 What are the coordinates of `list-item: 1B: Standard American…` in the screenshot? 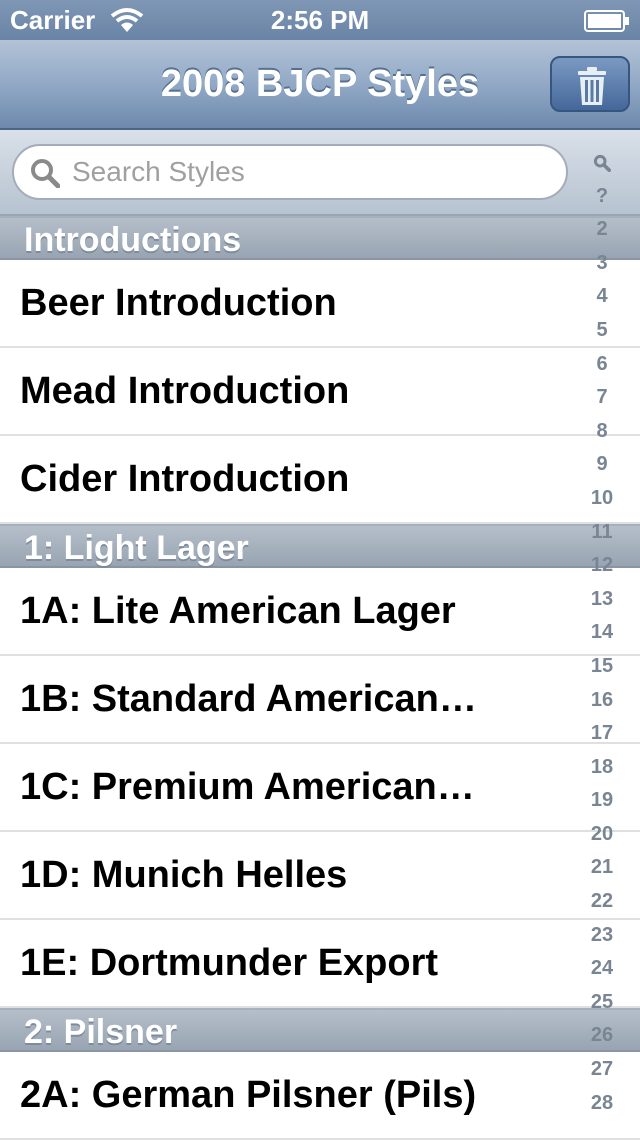 It's located at (320, 700).